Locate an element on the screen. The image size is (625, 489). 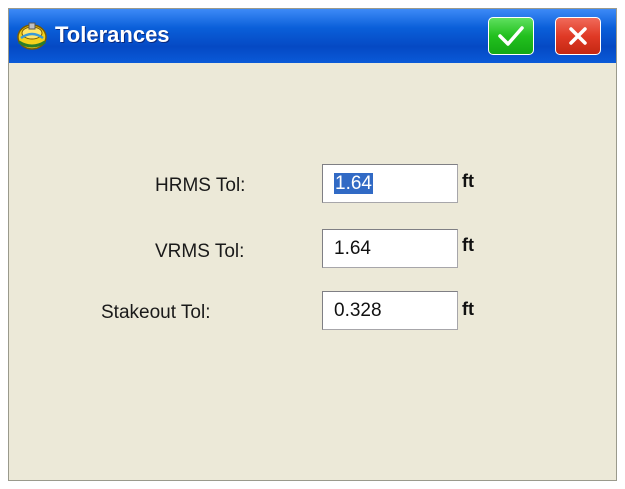
checkmark-icon is located at coordinates (511, 36).